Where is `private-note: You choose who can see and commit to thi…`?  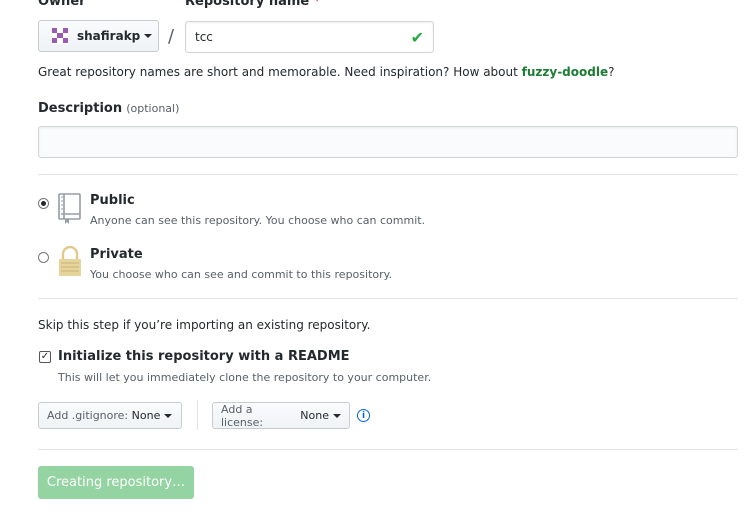
private-note: You choose who can see and commit to thi… is located at coordinates (241, 274).